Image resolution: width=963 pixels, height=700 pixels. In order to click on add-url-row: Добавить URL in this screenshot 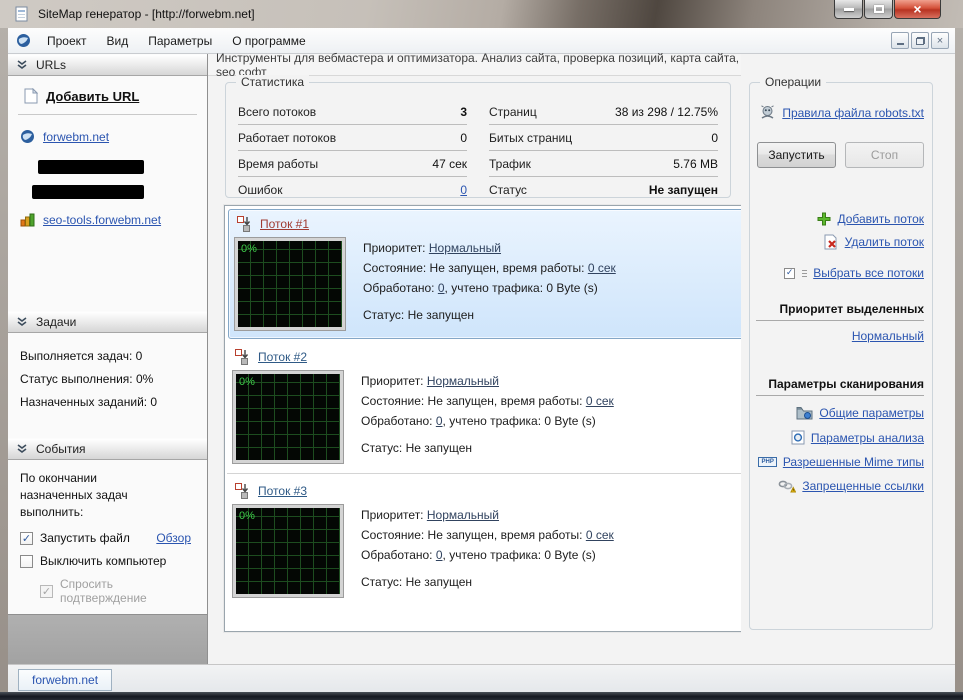, I will do `click(107, 100)`.